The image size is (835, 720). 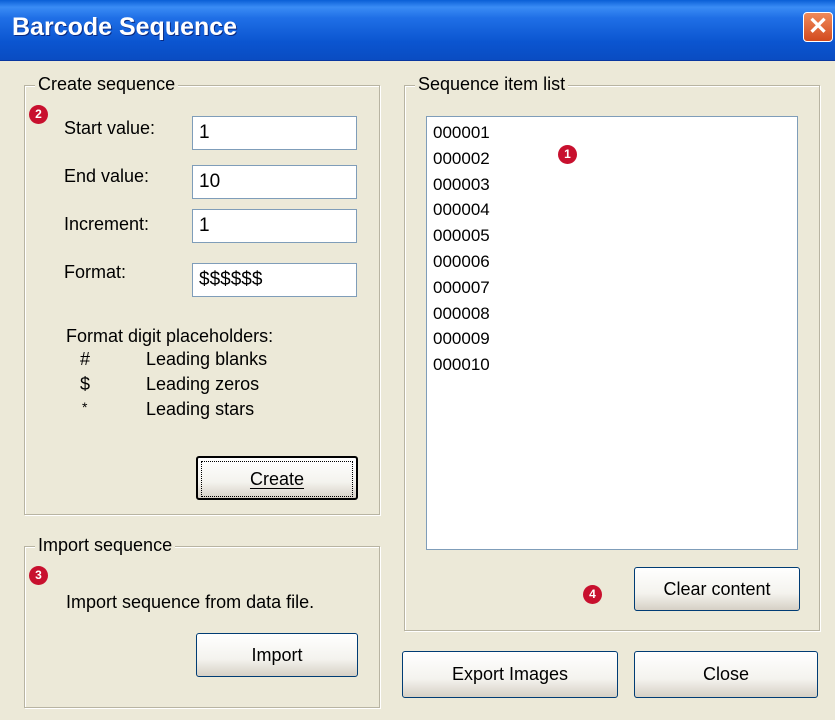 I want to click on import-sequence-title: Import sequence, so click(x=105, y=545).